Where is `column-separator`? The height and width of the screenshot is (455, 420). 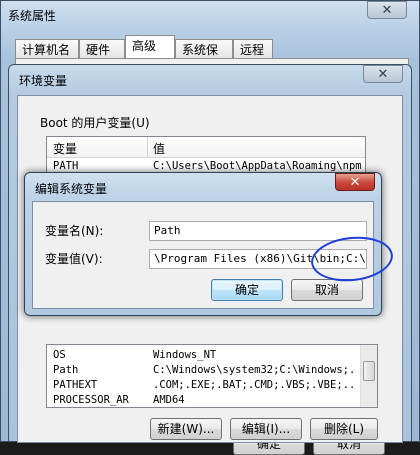
column-separator is located at coordinates (147, 147).